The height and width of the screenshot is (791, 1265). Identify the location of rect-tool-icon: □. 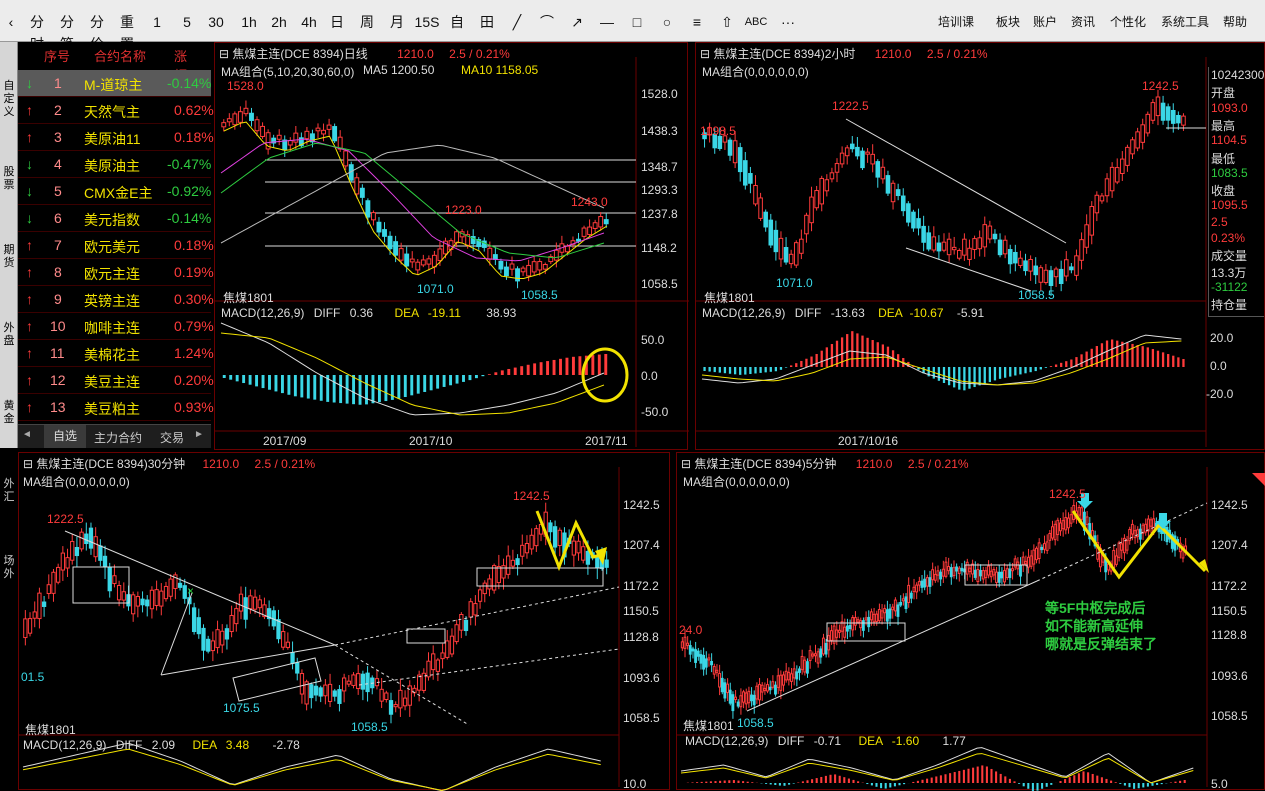
(637, 22).